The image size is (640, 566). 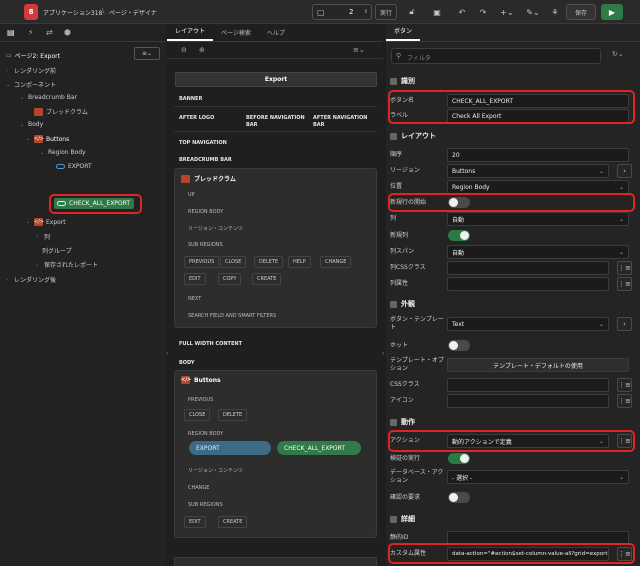 I want to click on layout-menu-icon: ≡⌄, so click(x=359, y=50).